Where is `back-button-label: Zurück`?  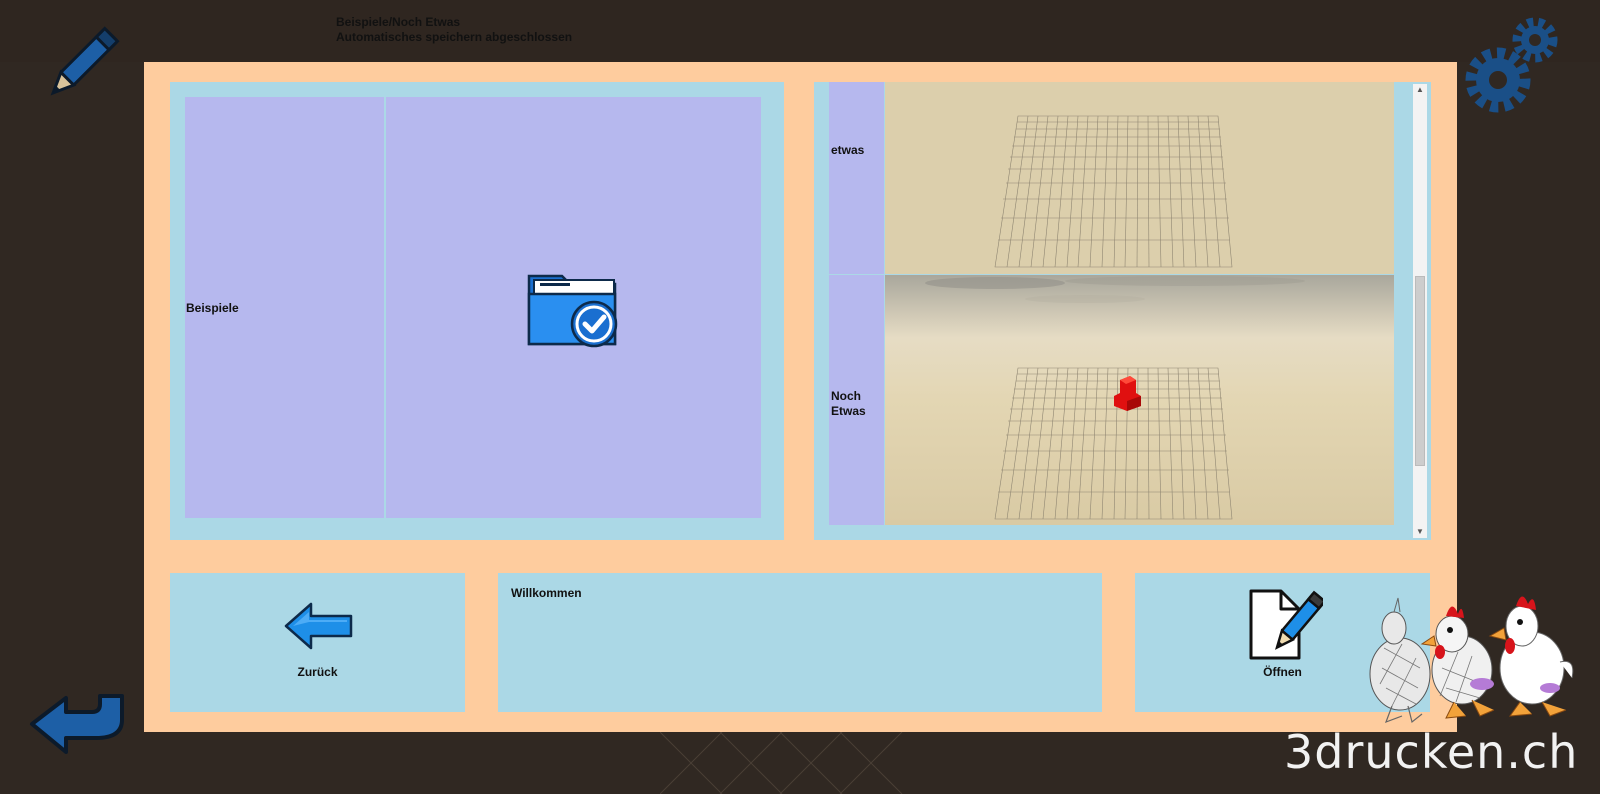
back-button-label: Zurück is located at coordinates (317, 672).